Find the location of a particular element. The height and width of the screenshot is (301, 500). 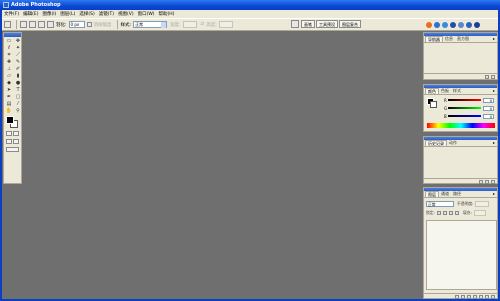

type-tool-icon: T is located at coordinates (18, 90).